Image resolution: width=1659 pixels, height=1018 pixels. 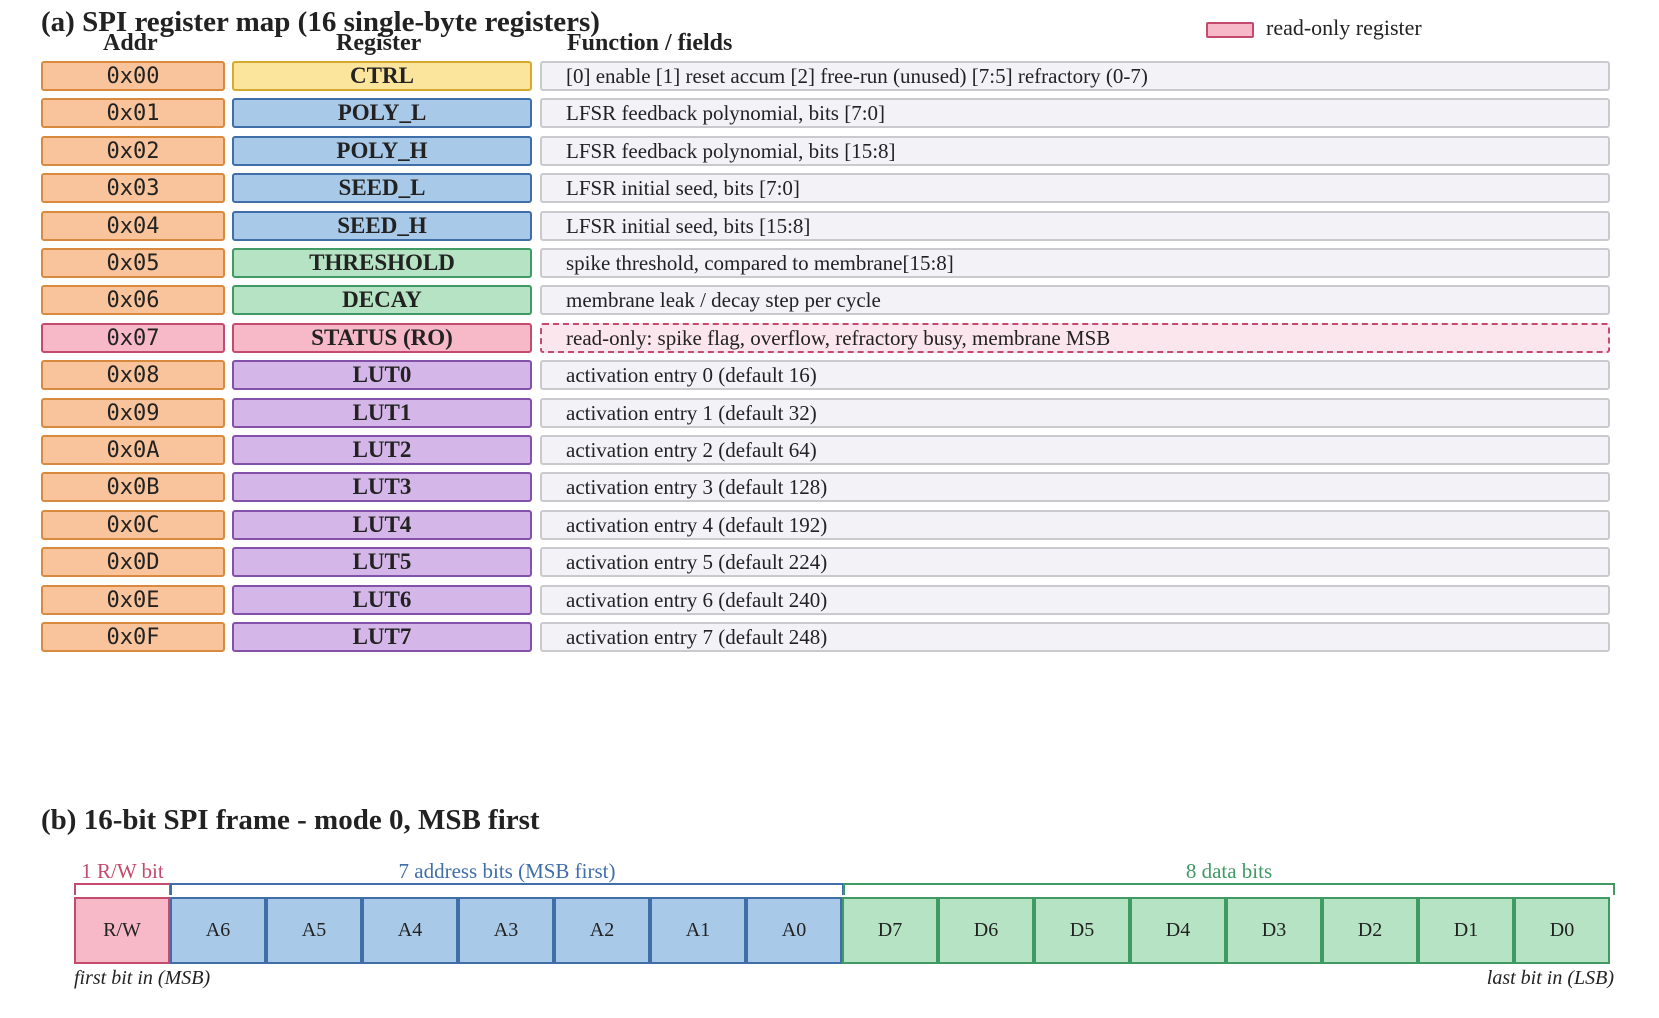 What do you see at coordinates (133, 263) in the screenshot?
I see `register-address: 0x05` at bounding box center [133, 263].